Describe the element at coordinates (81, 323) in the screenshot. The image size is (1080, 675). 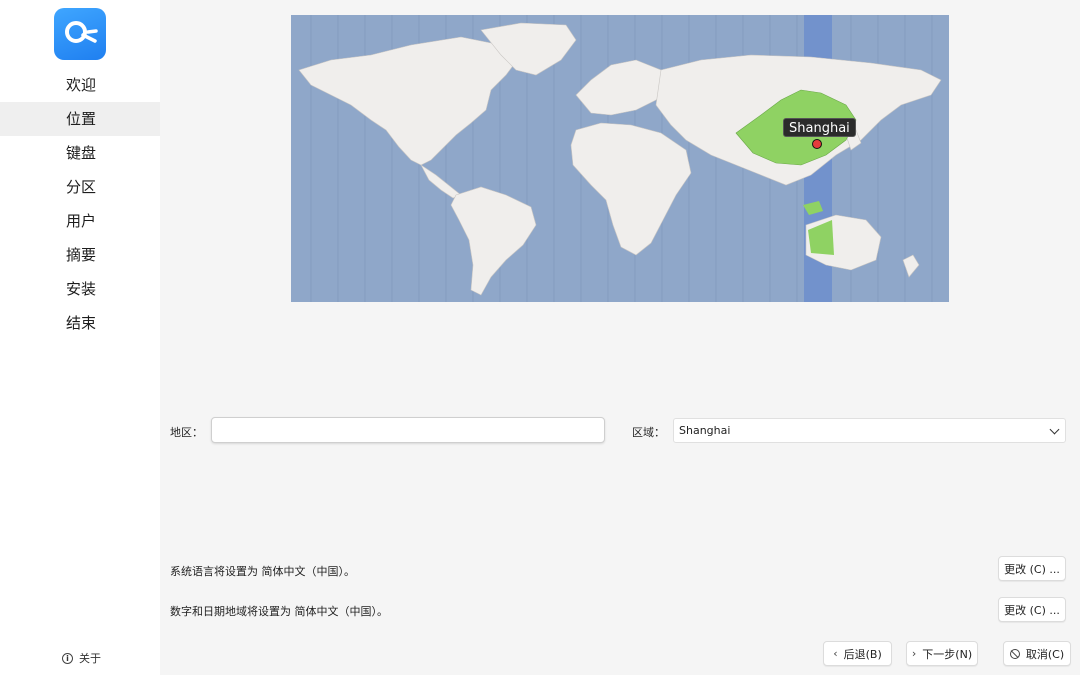
I see `sidebar-item-finish: 结束` at that location.